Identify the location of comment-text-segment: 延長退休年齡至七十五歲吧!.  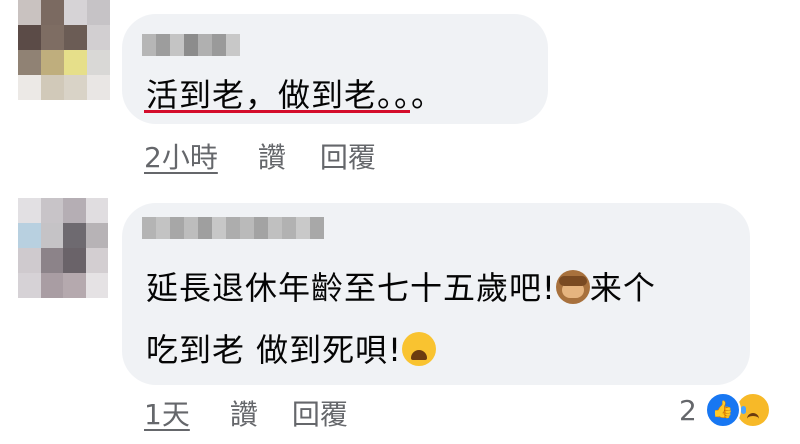
(351, 288).